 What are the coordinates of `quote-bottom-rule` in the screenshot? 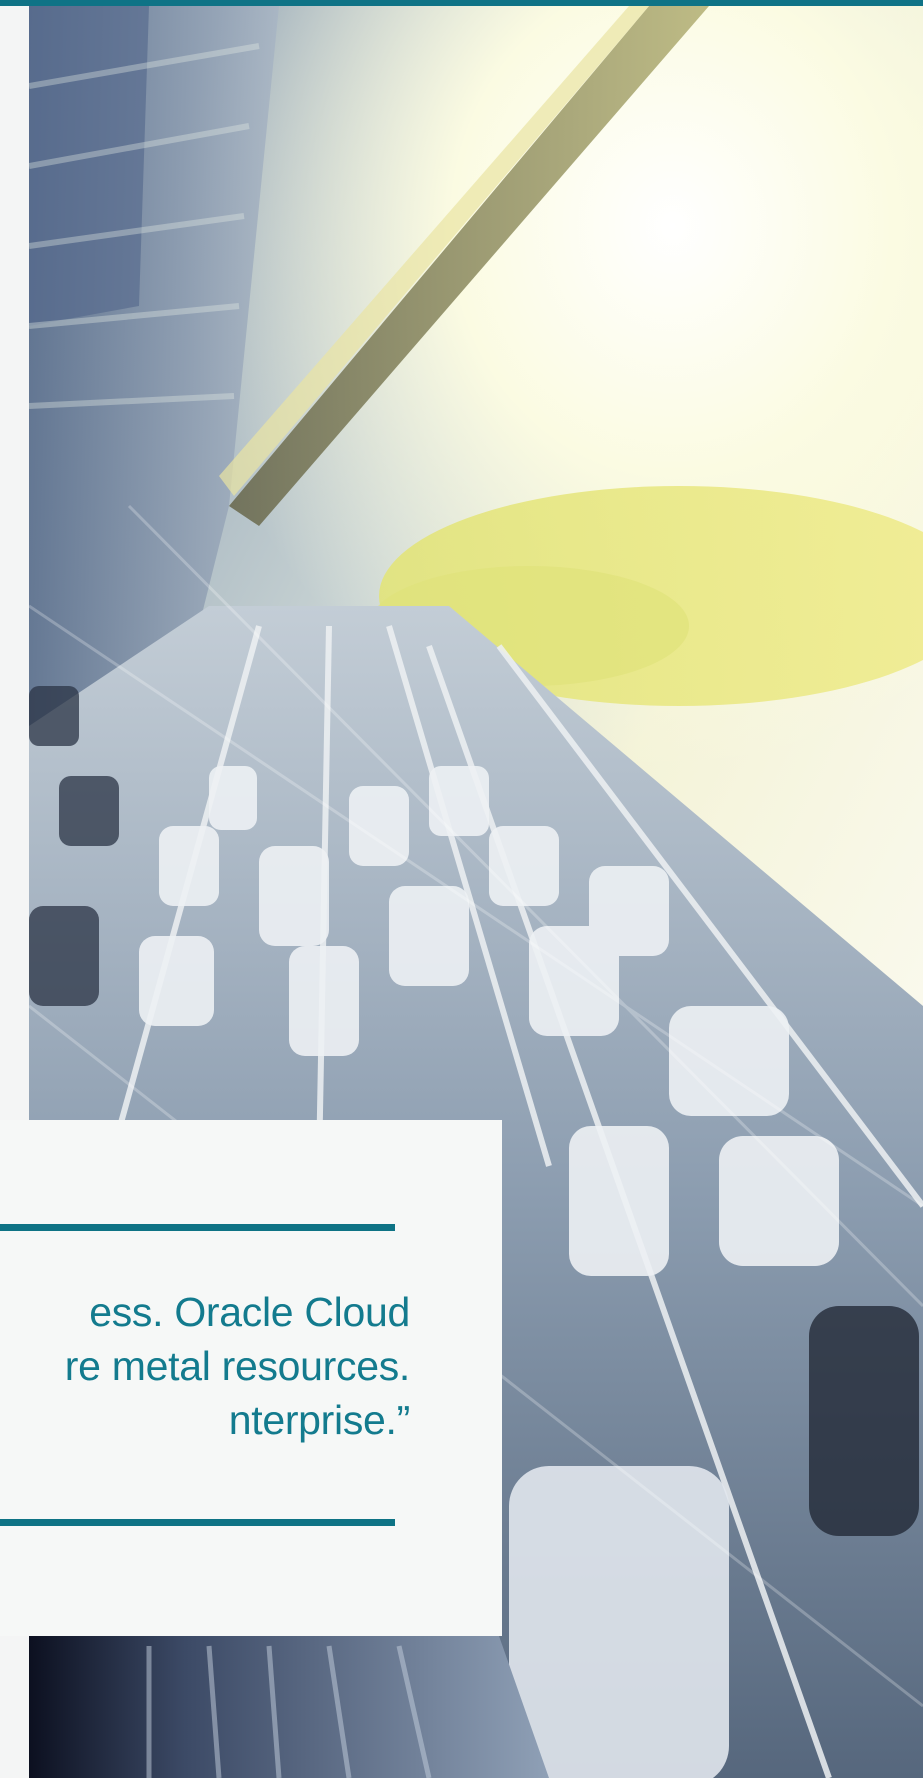 It's located at (197, 1522).